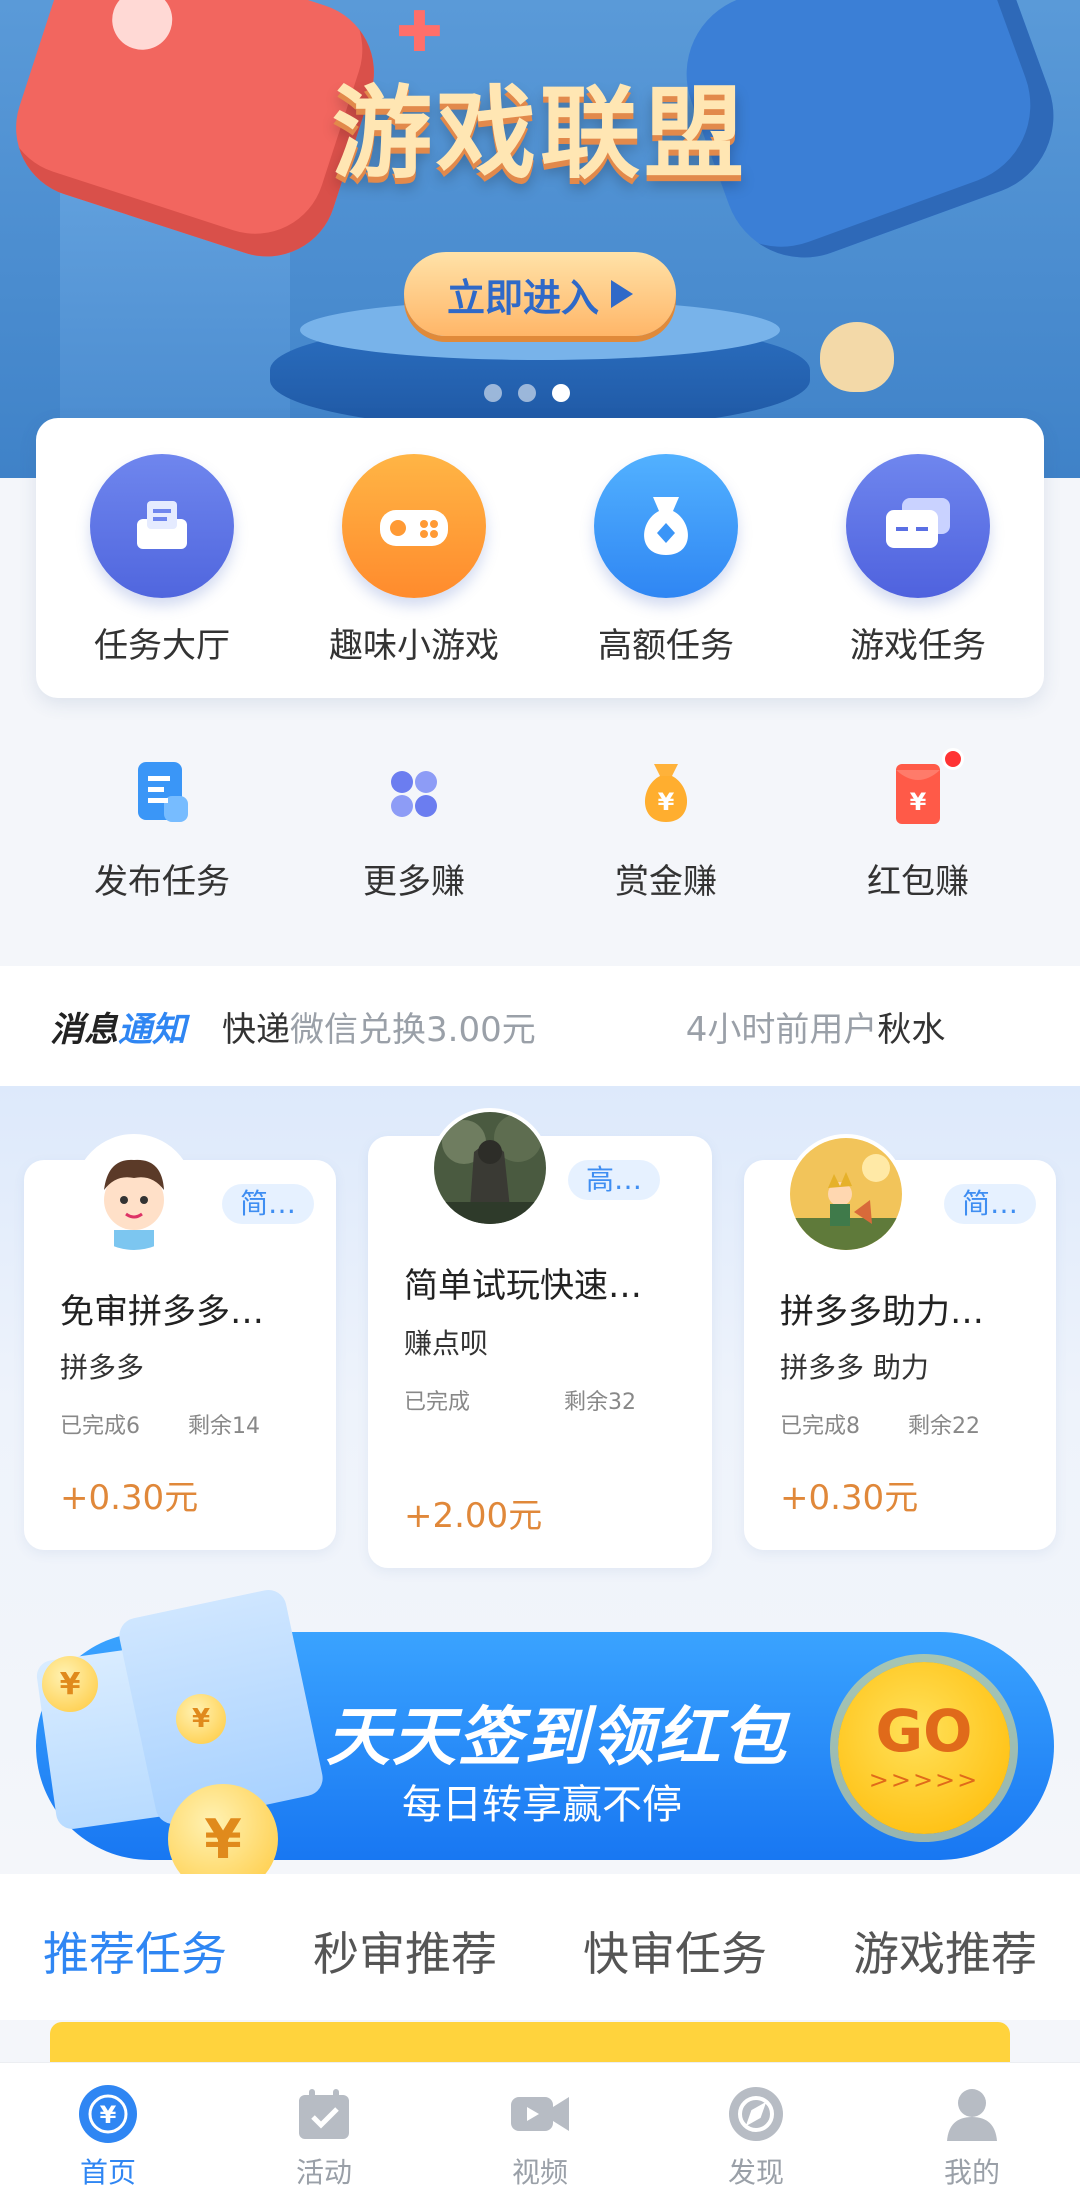 The image size is (1080, 2200). I want to click on nav-label: 发现, so click(755, 2172).